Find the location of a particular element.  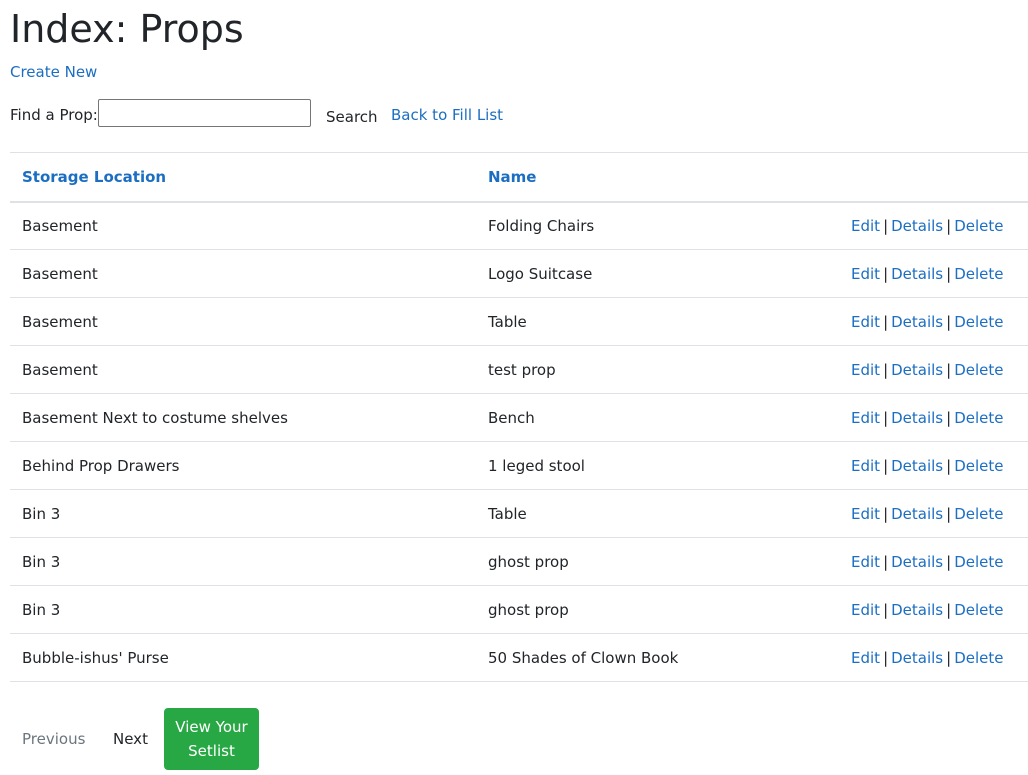

next-page-link: Next is located at coordinates (130, 739).